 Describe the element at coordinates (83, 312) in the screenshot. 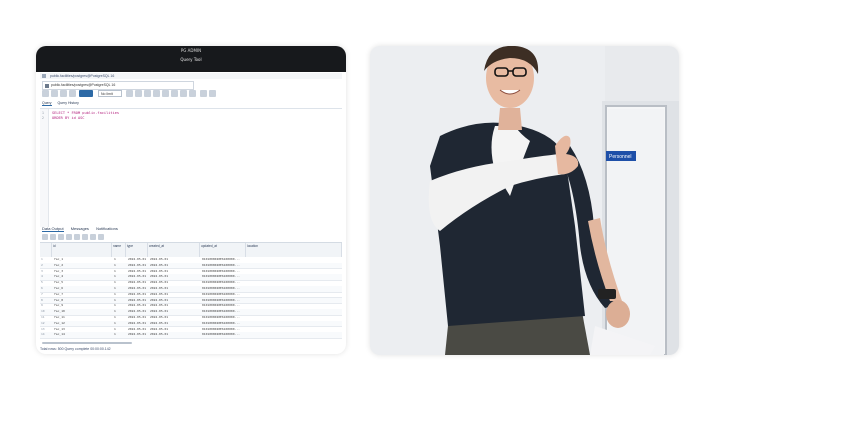

I see `table-cell: fac_10` at that location.